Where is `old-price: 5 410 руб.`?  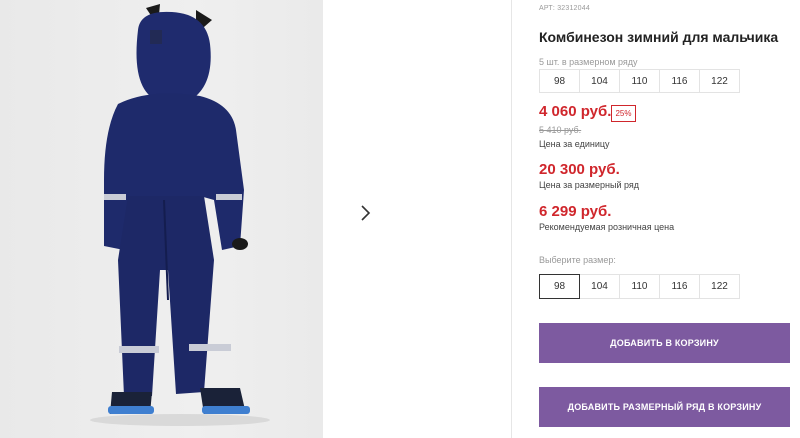
old-price: 5 410 руб. is located at coordinates (560, 130).